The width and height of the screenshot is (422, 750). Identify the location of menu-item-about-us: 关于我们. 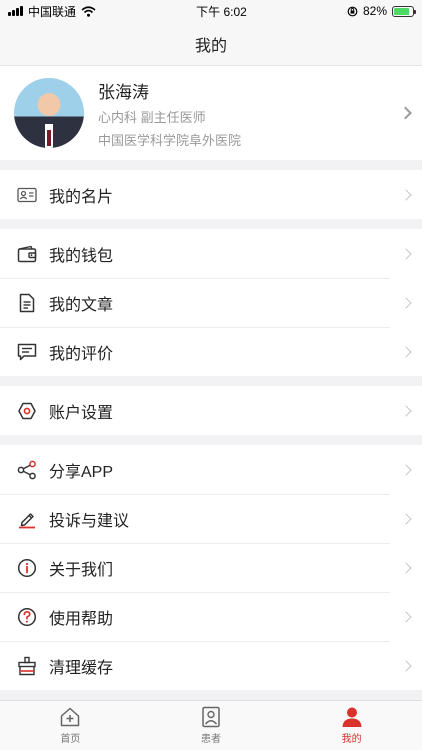
(211, 567).